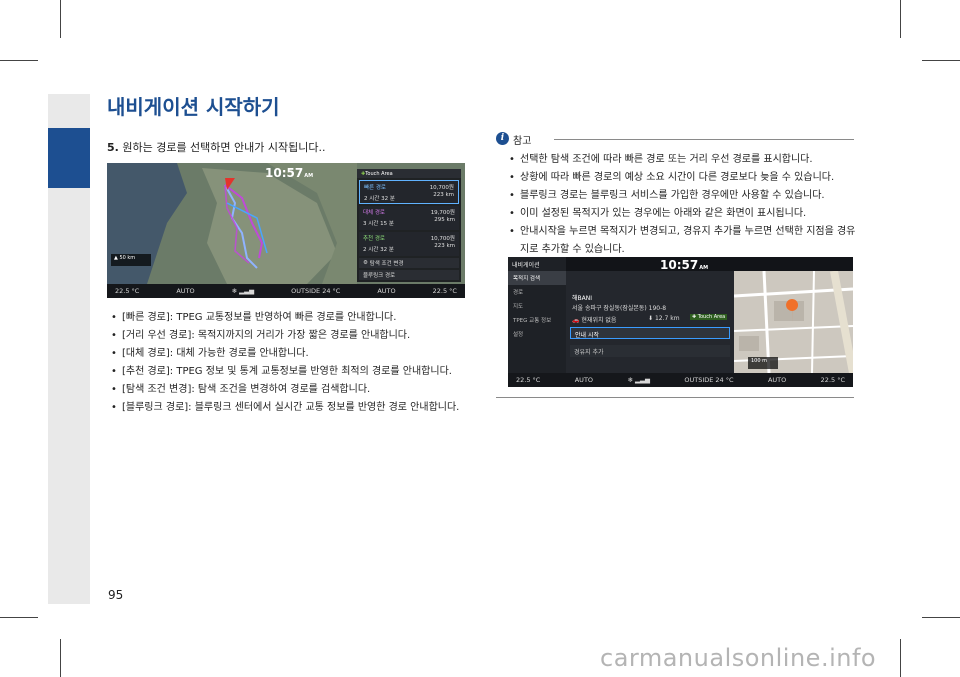  I want to click on list-item: [탐색 조건 변경]: 탐색 조건을 변경하여 경로를 검색합니다., so click(290, 390).